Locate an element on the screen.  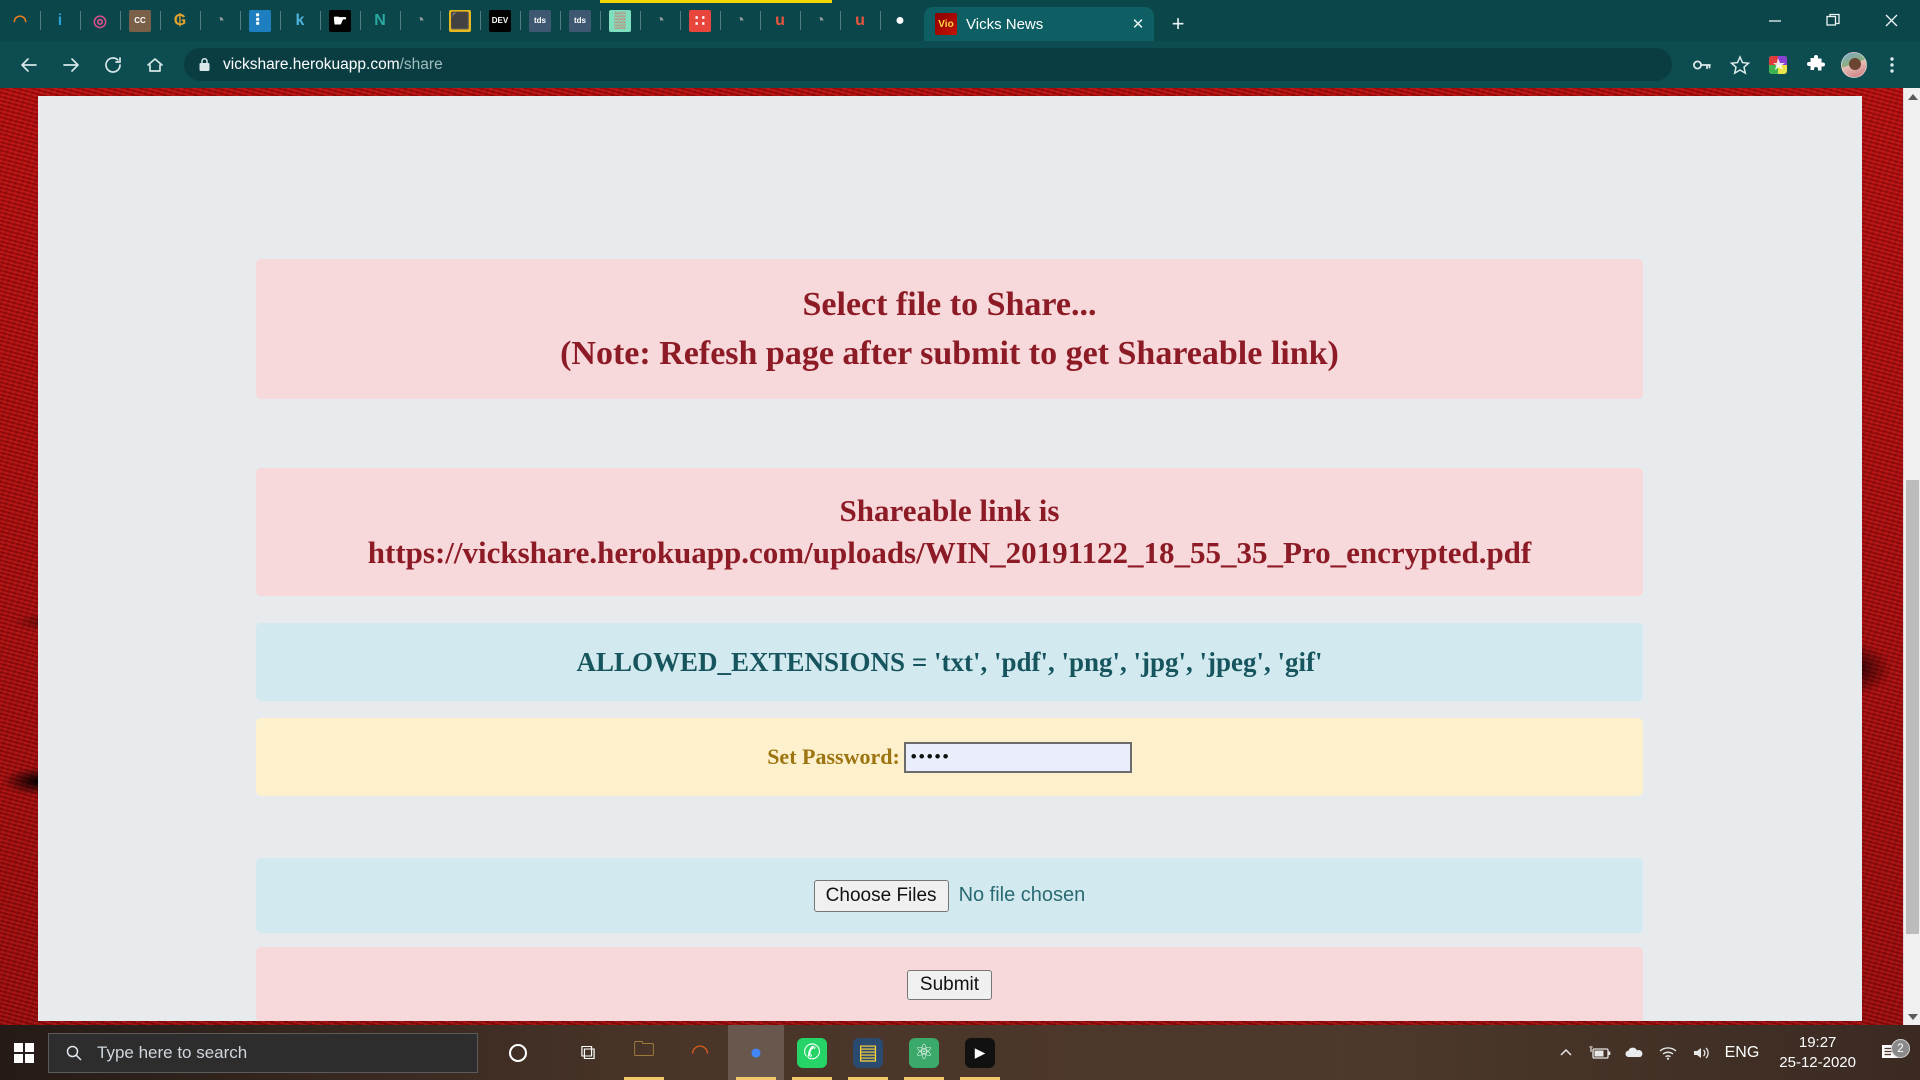
taskbar-whatsapp: ✆ is located at coordinates (812, 1052).